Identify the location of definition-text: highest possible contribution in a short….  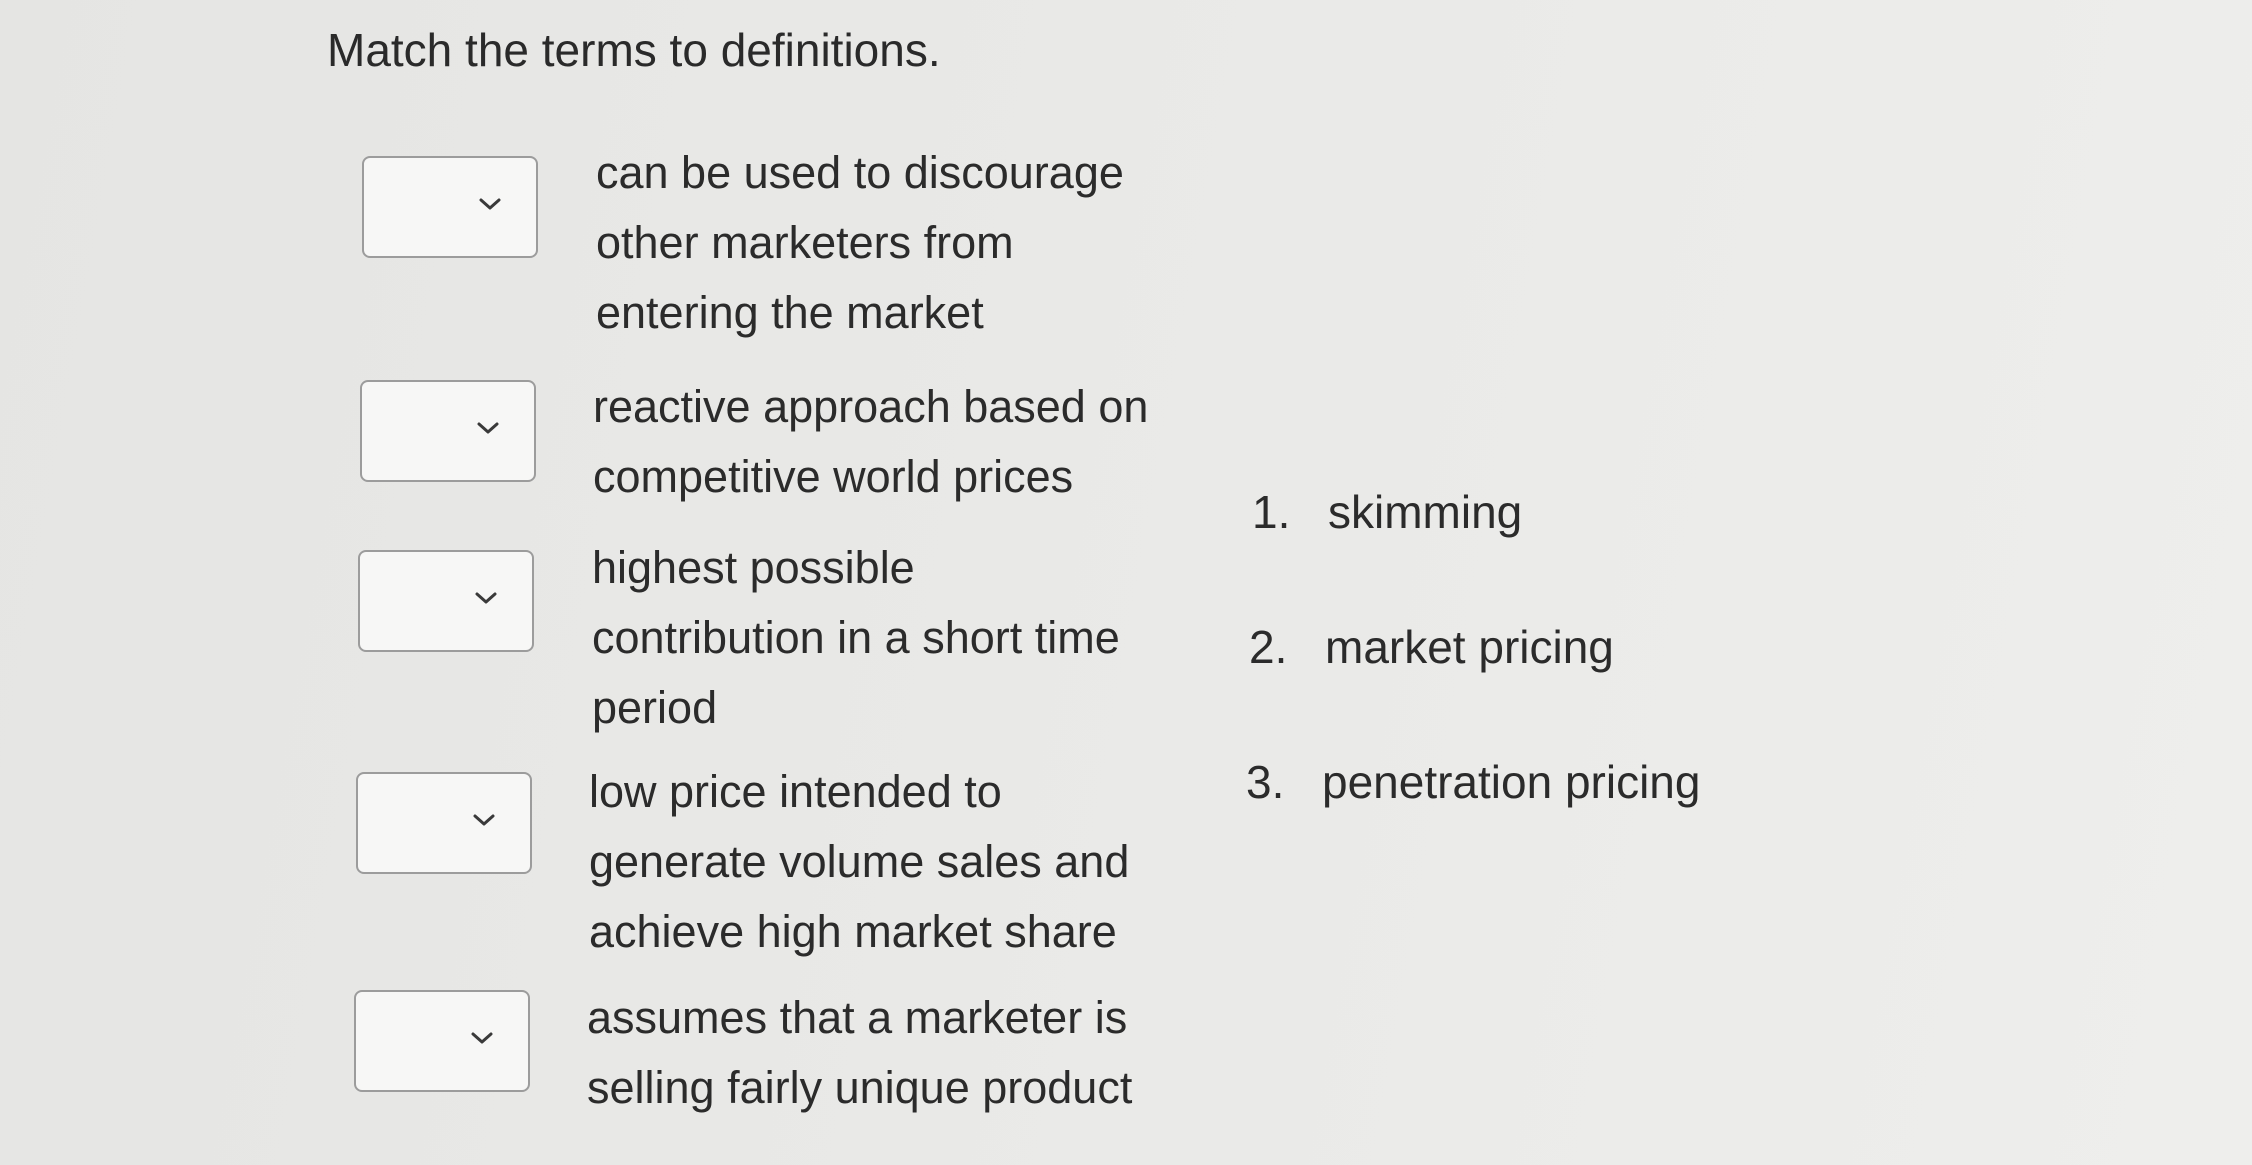
(856, 638).